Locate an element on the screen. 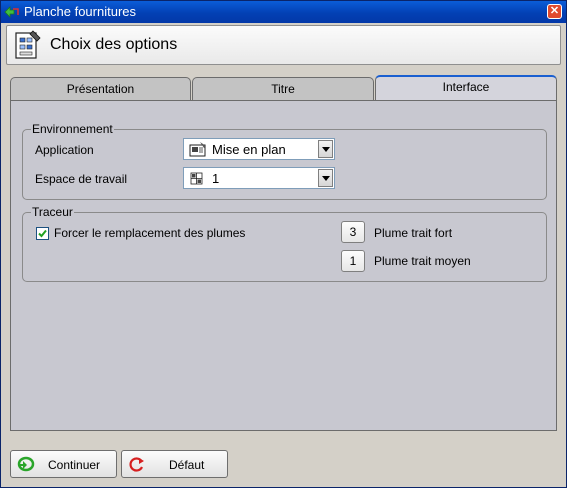 This screenshot has height=488, width=567. continuer-label: Continuer is located at coordinates (74, 465).